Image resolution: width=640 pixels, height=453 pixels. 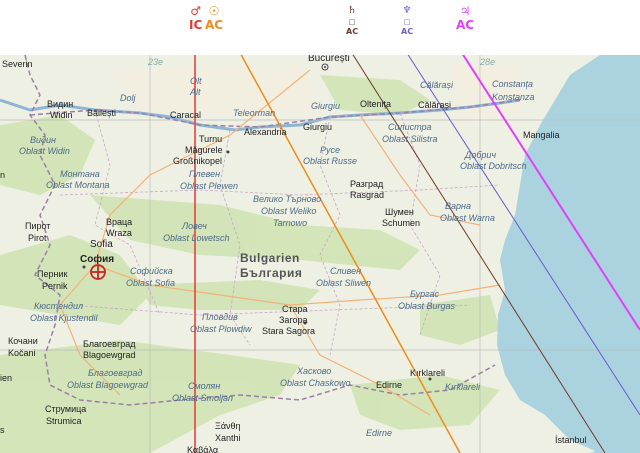 I want to click on label-lovech-bg: Ловеч, so click(x=194, y=226).